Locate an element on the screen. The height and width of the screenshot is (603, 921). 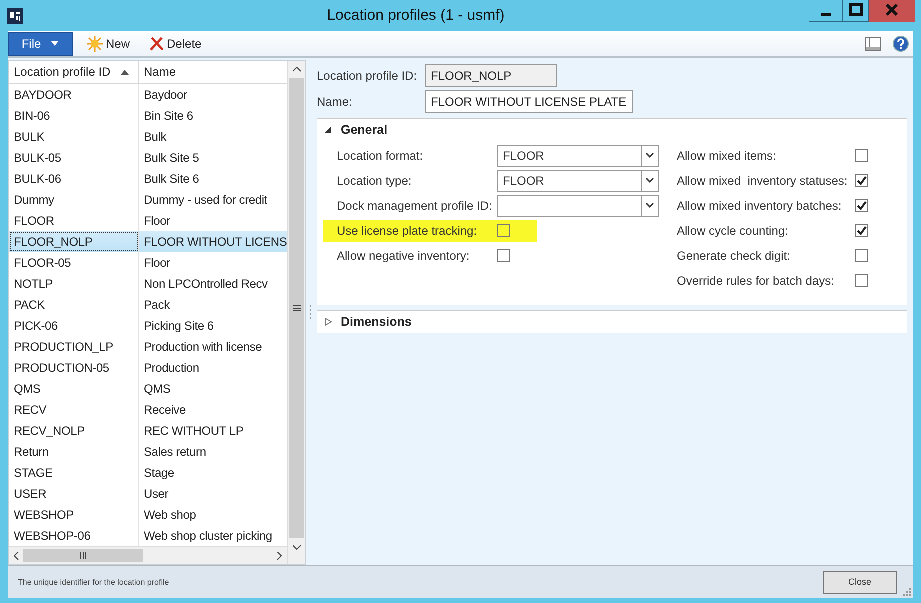
section-header: General is located at coordinates (364, 130).